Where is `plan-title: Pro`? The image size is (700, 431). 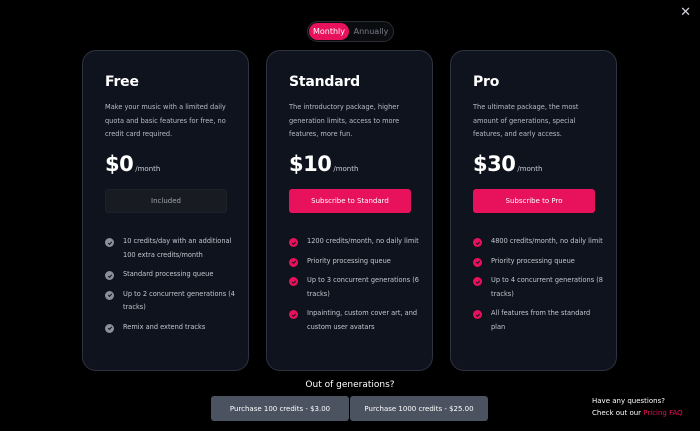 plan-title: Pro is located at coordinates (486, 82).